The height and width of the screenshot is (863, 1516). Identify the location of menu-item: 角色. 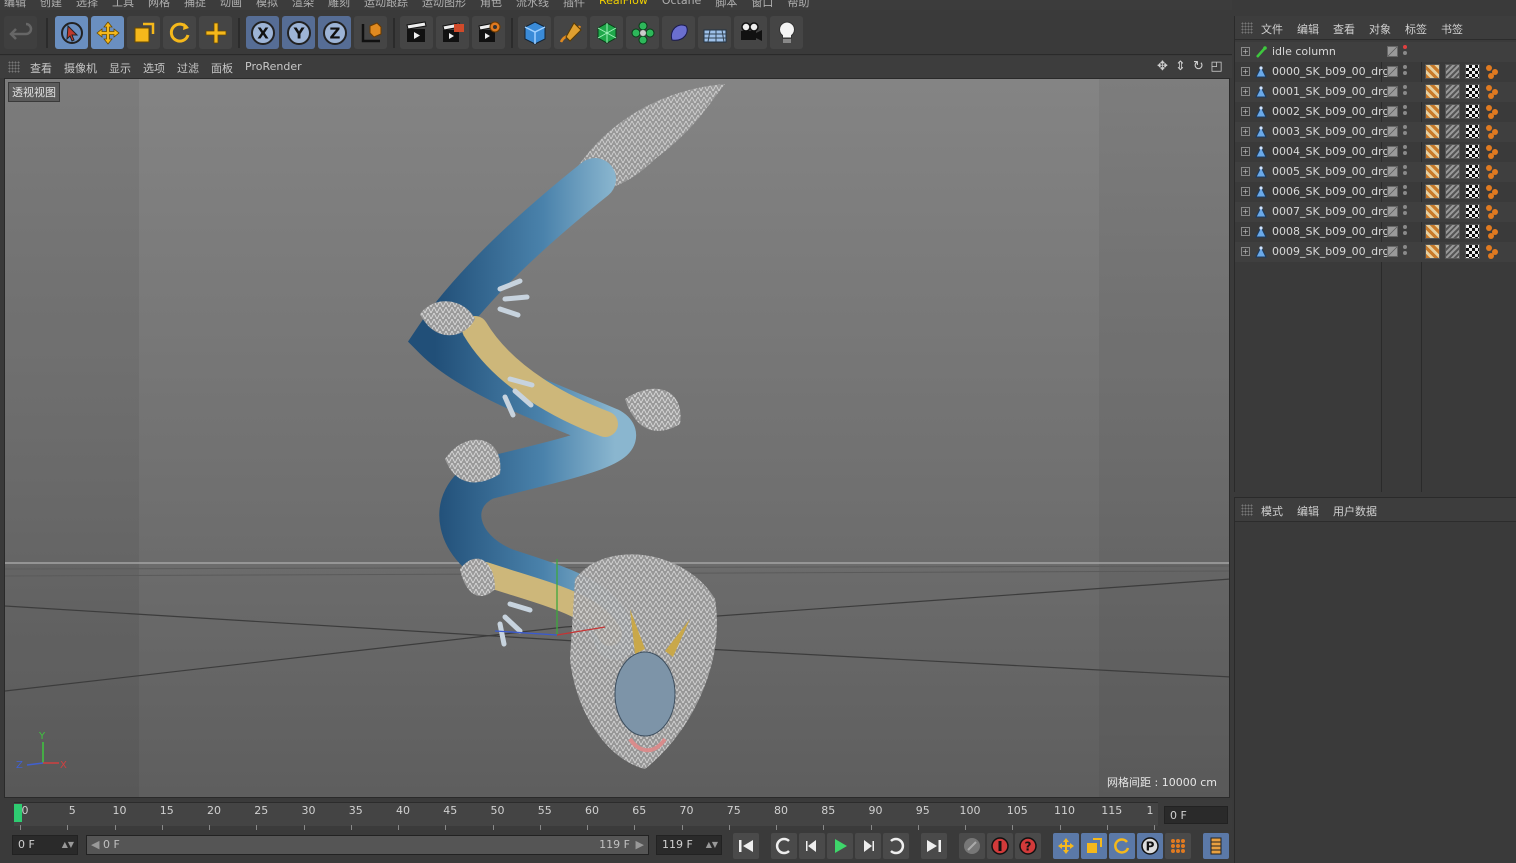
(491, 5).